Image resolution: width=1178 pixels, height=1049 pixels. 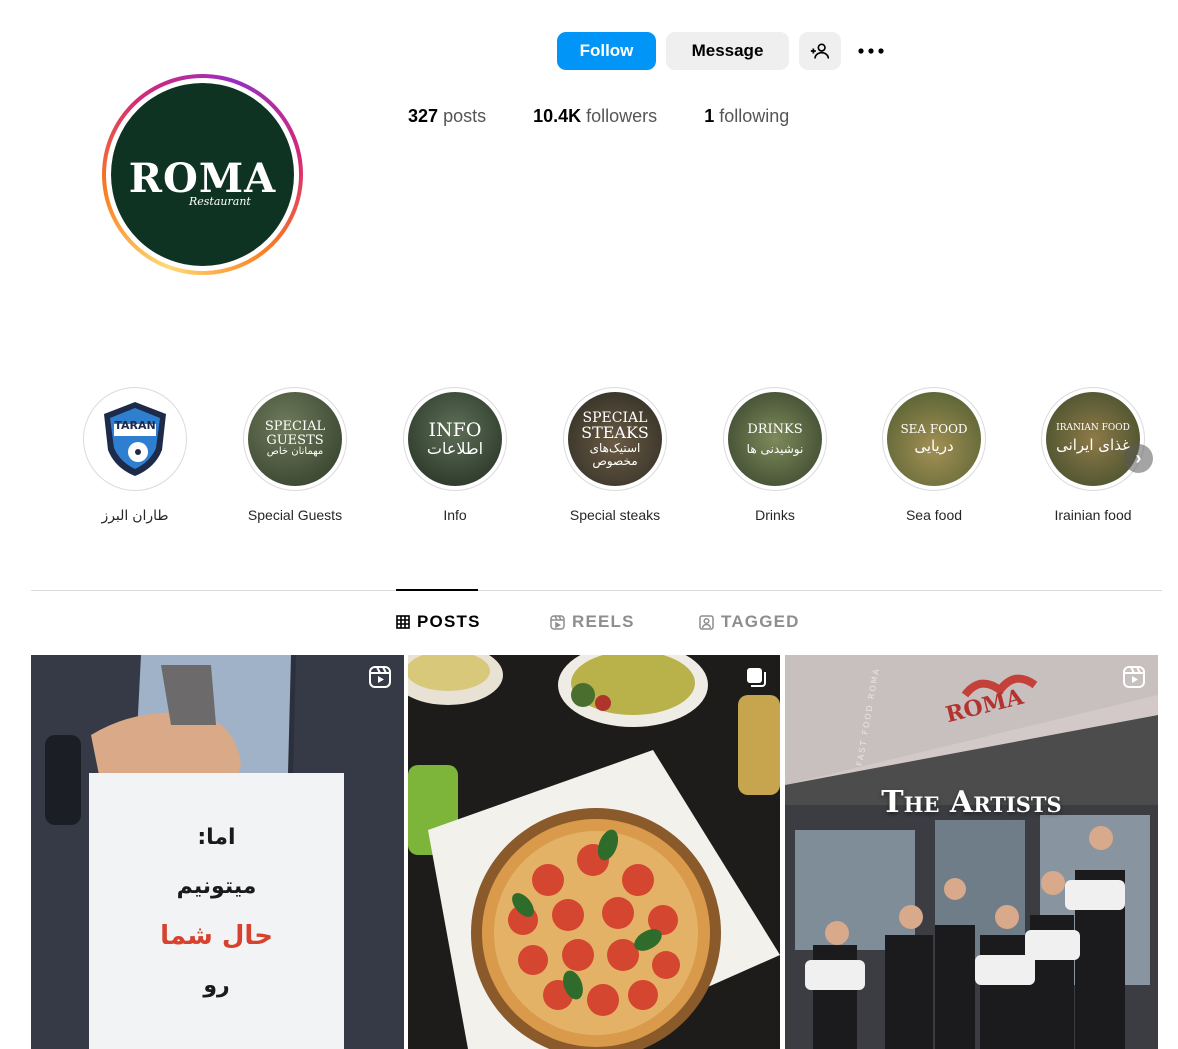 I want to click on highlight-cover-text: DRINKS, so click(x=775, y=429).